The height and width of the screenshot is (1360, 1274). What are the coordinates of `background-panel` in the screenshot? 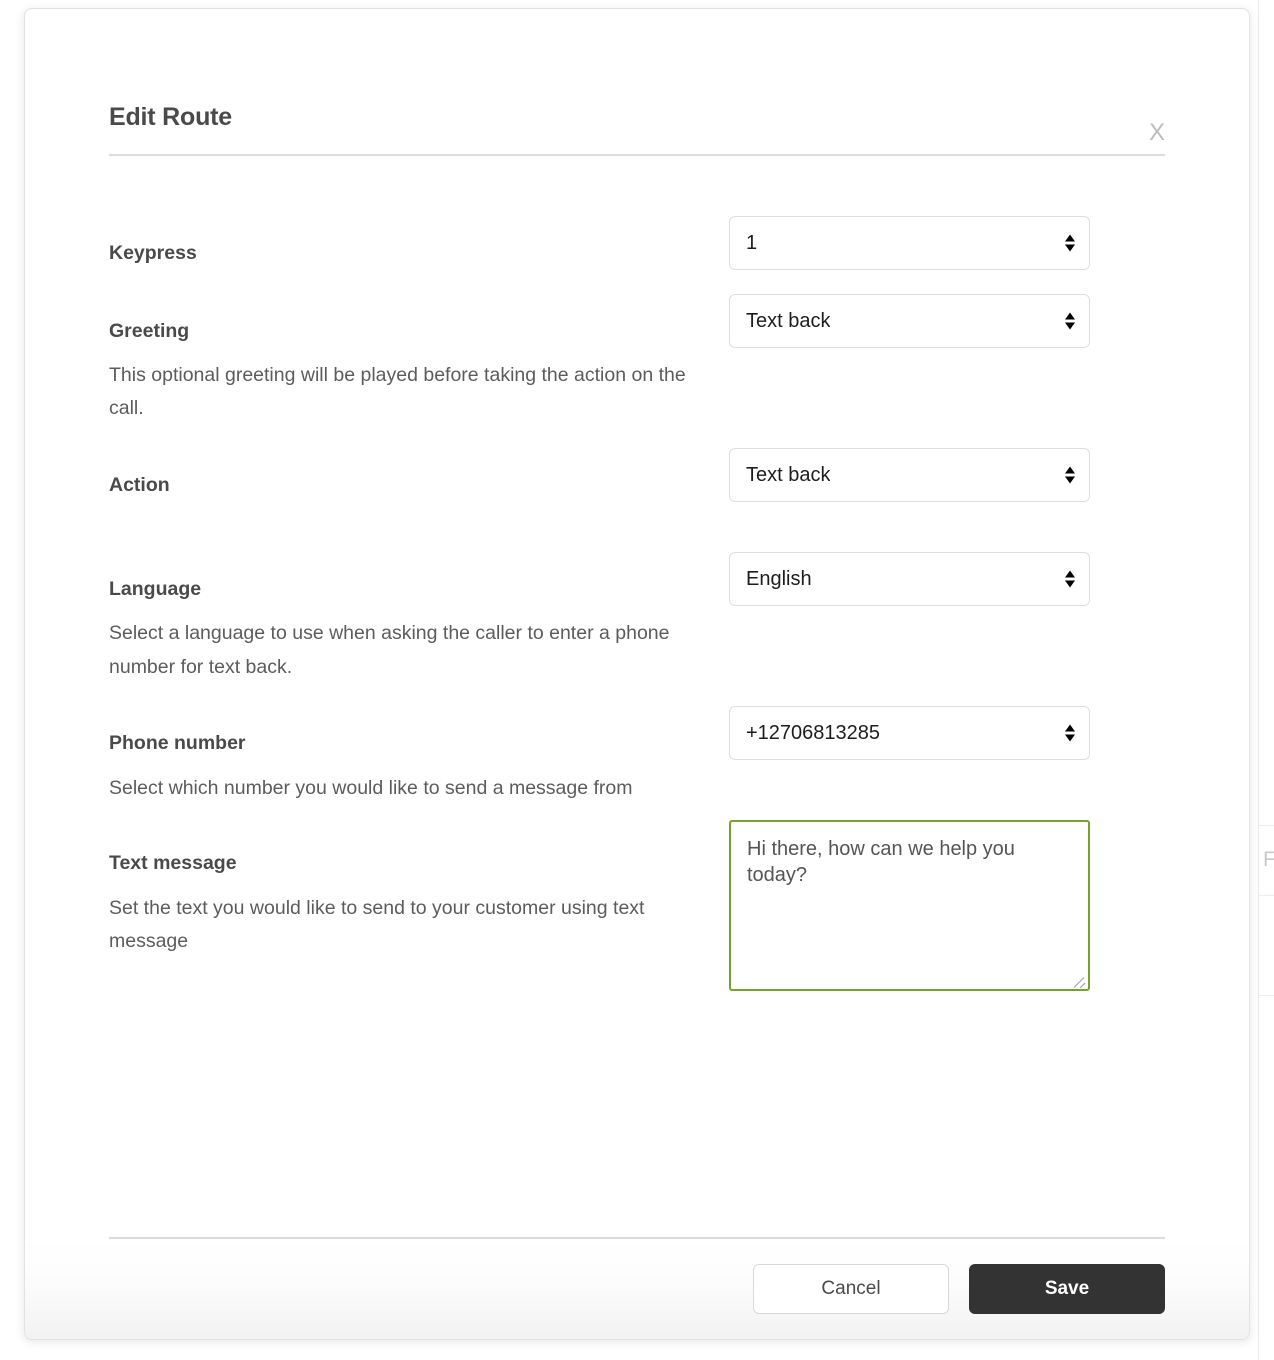 It's located at (1266, 680).